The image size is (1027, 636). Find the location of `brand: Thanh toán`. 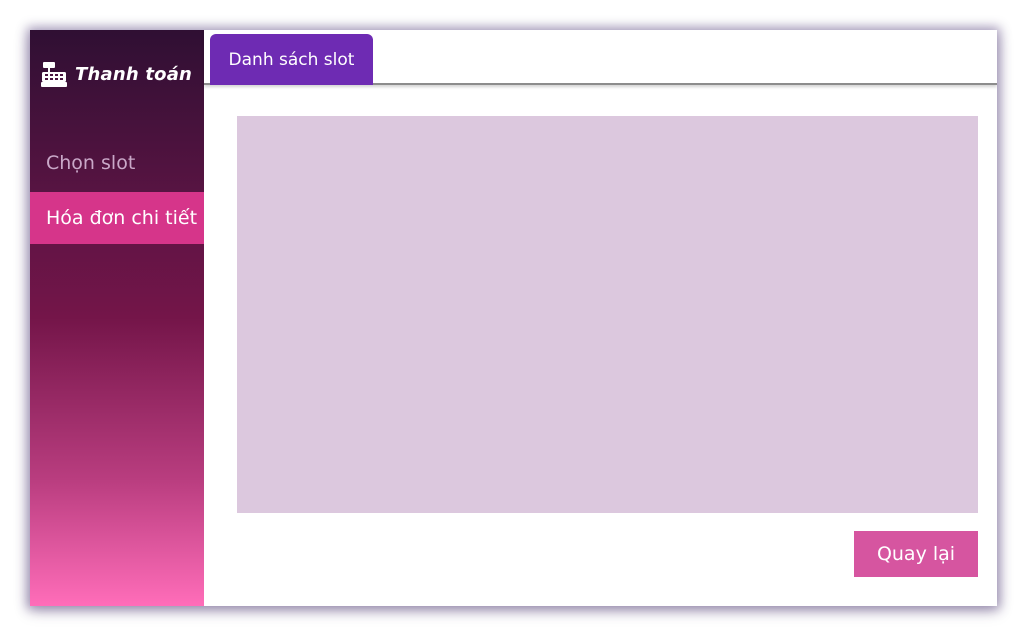

brand: Thanh toán is located at coordinates (116, 74).